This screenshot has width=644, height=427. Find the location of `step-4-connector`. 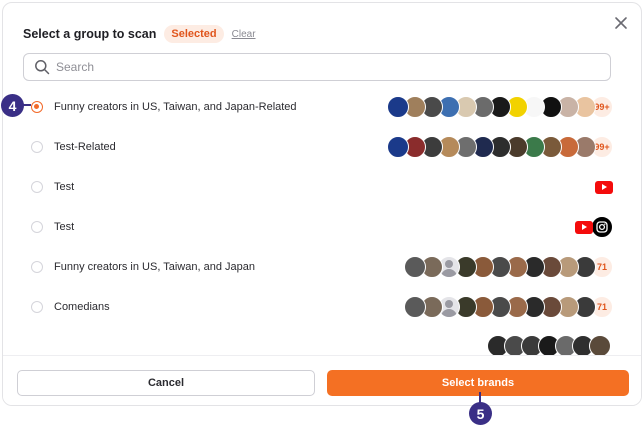

step-4-connector is located at coordinates (27, 105).